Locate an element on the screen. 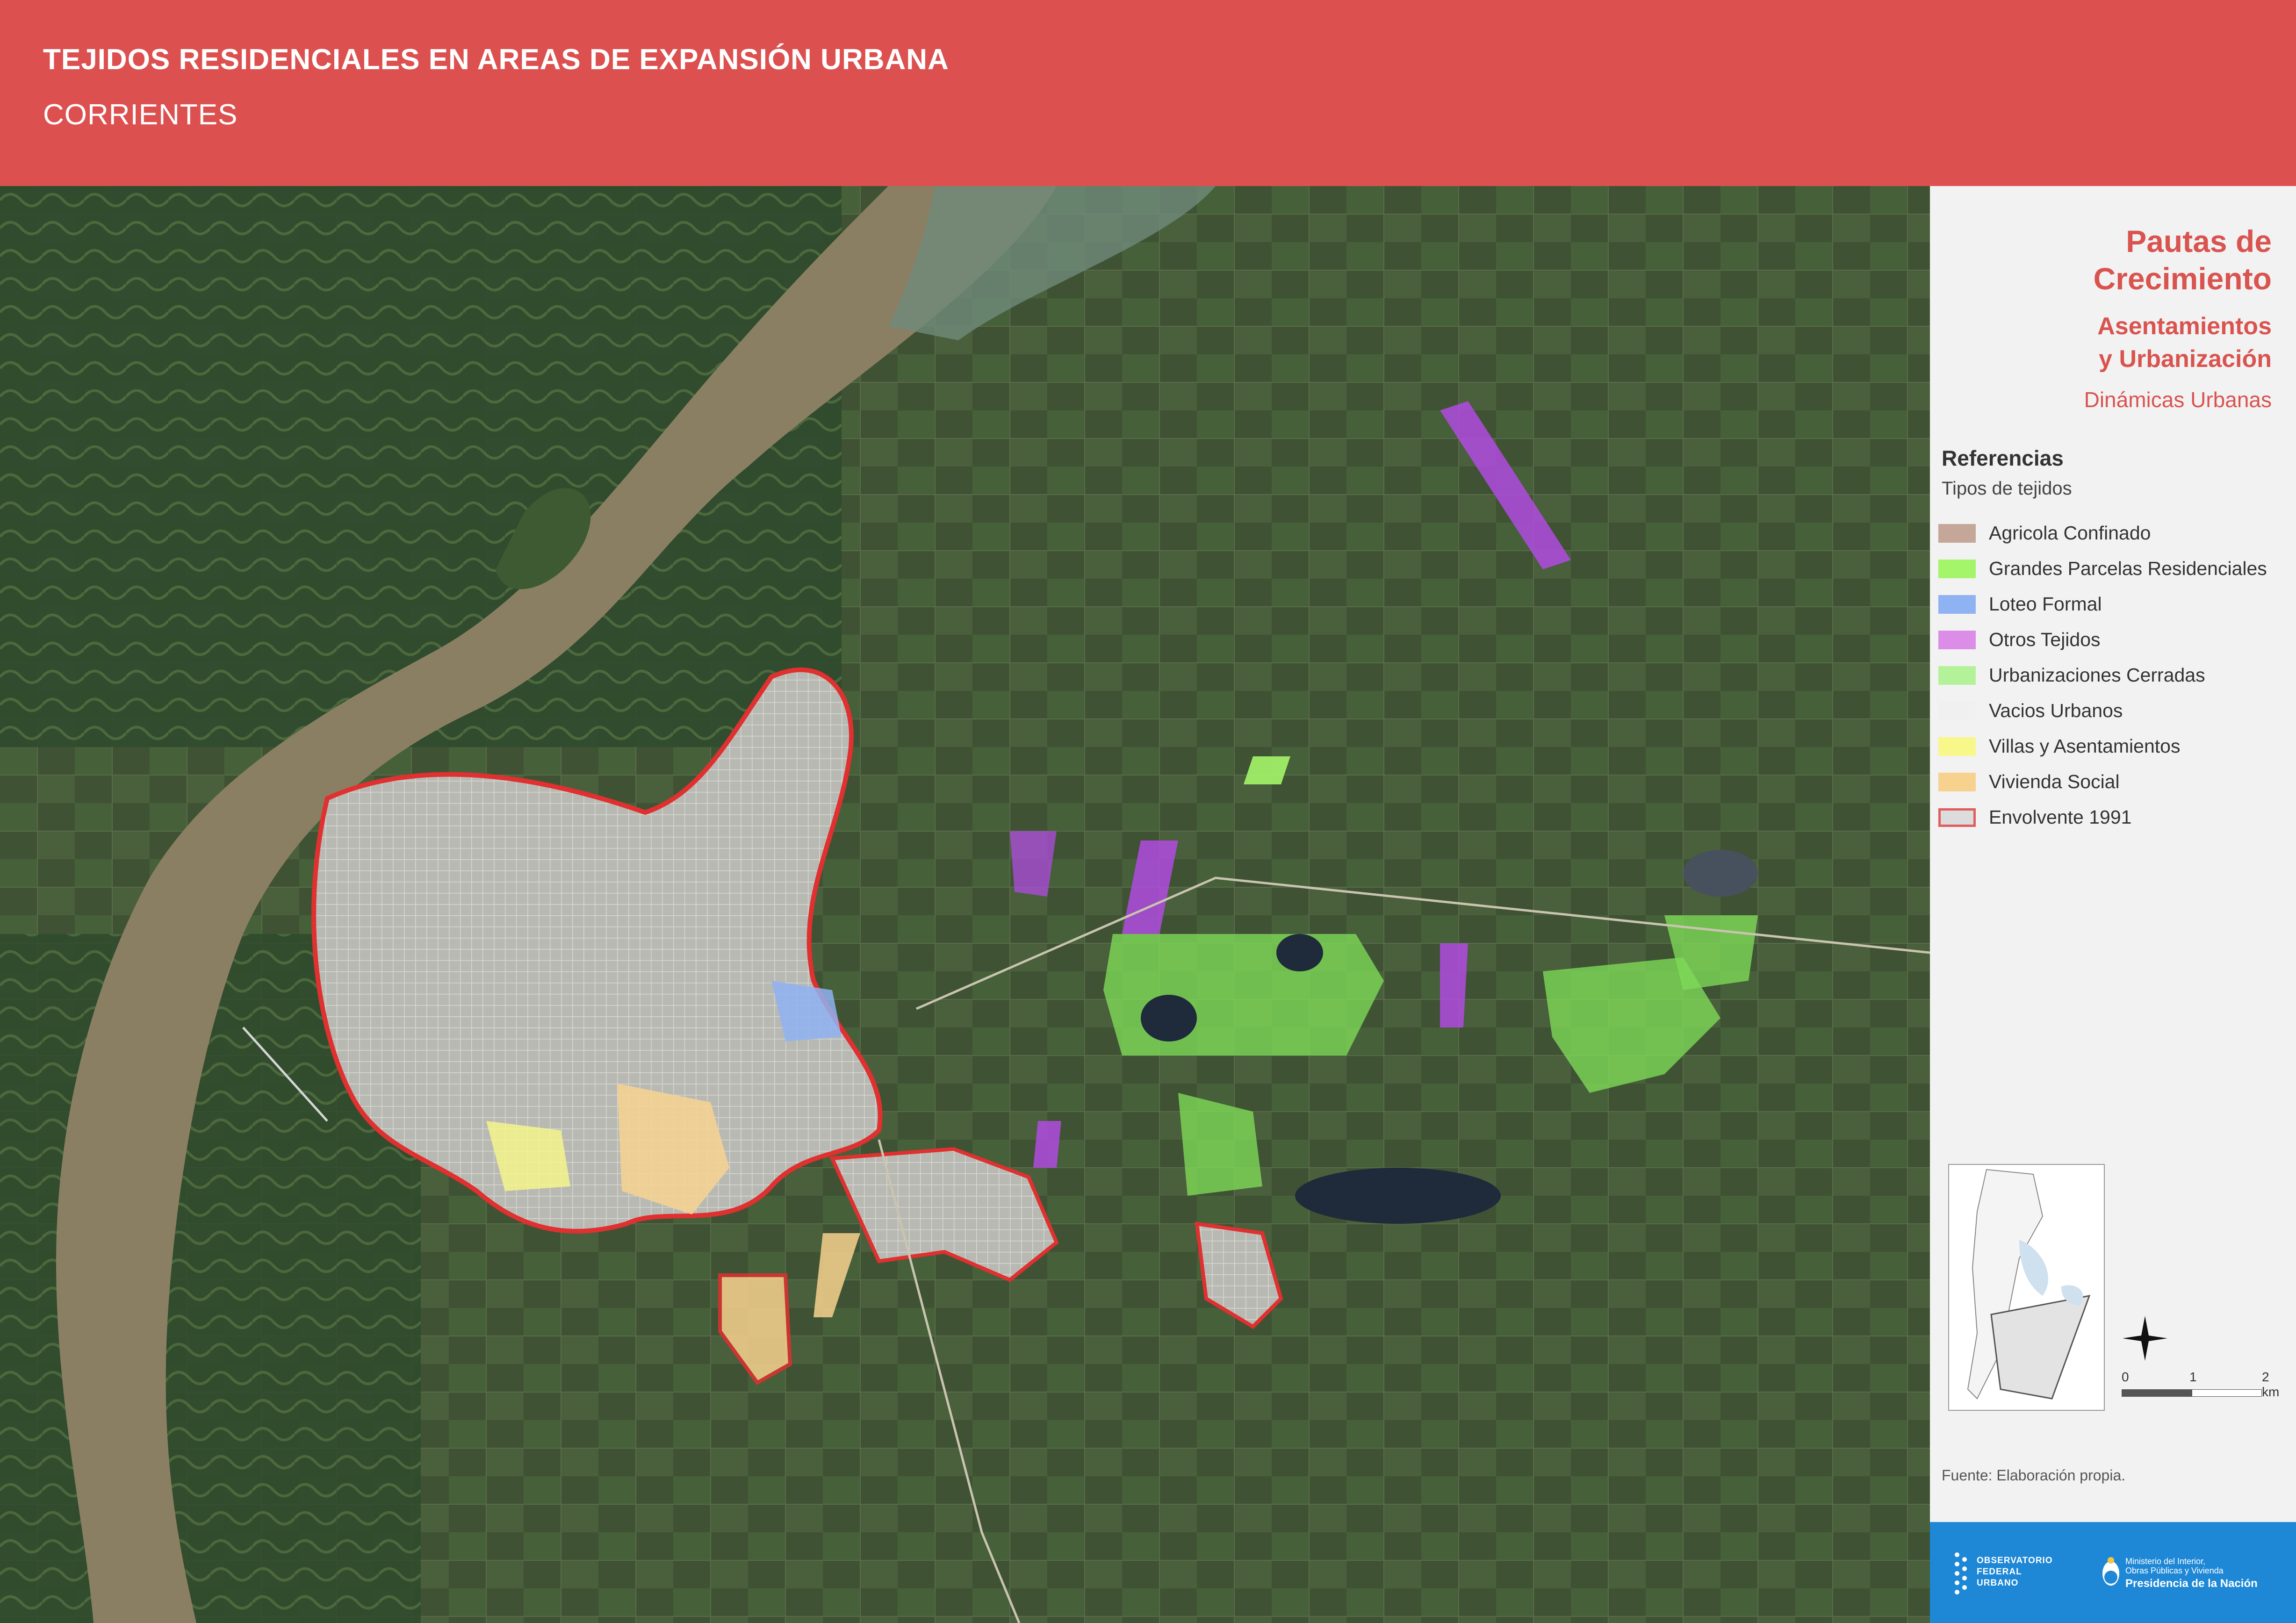 The image size is (2296, 1623). antarctic-sector is located at coordinates (2040, 1347).